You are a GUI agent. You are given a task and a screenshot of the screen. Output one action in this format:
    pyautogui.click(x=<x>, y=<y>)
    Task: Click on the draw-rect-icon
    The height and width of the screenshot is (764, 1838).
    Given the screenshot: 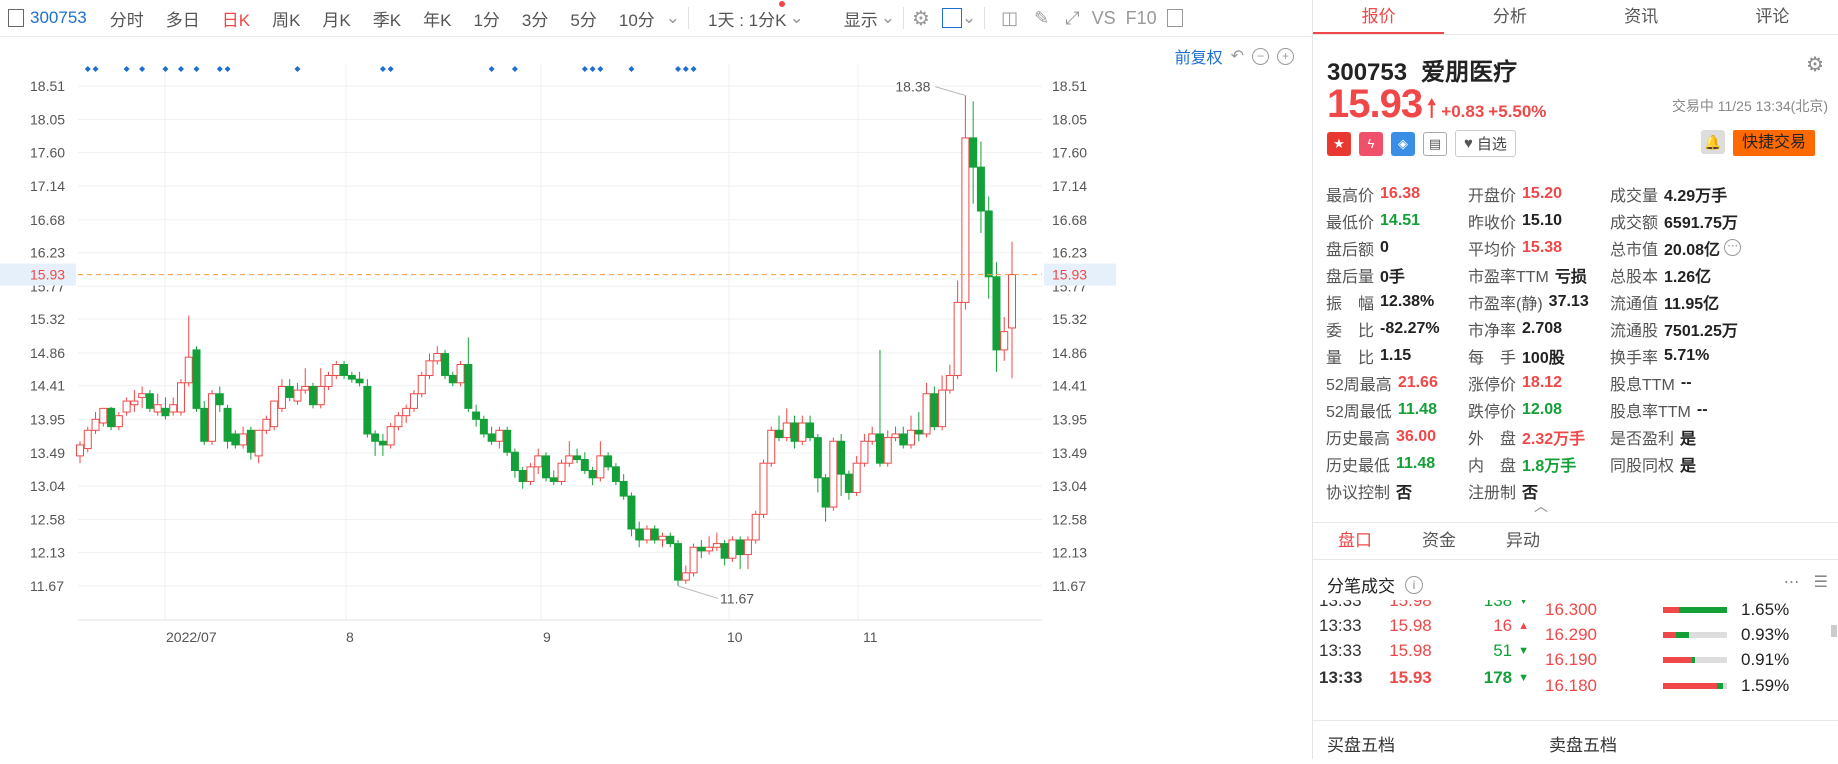 What is the action you would take?
    pyautogui.click(x=951, y=18)
    